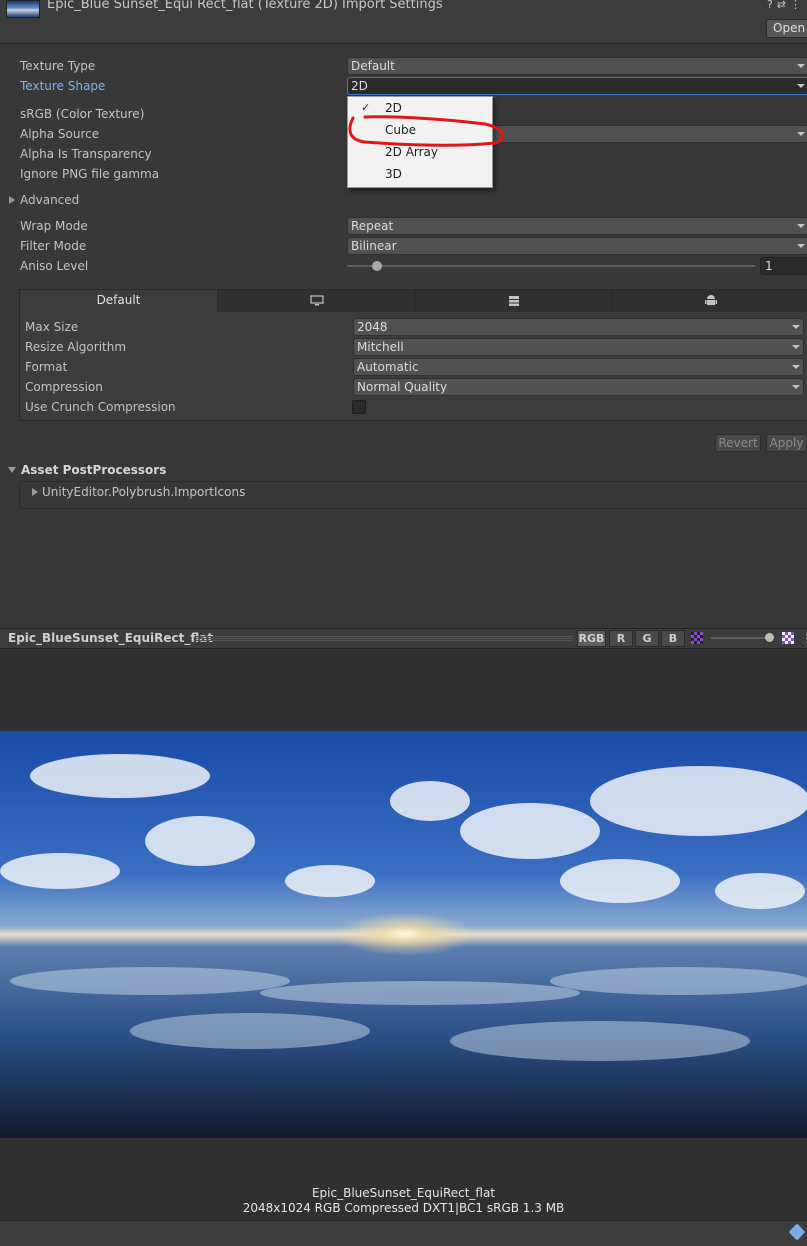 Image resolution: width=807 pixels, height=1246 pixels. Describe the element at coordinates (783, 266) in the screenshot. I see `aniso-level-input: 1` at that location.